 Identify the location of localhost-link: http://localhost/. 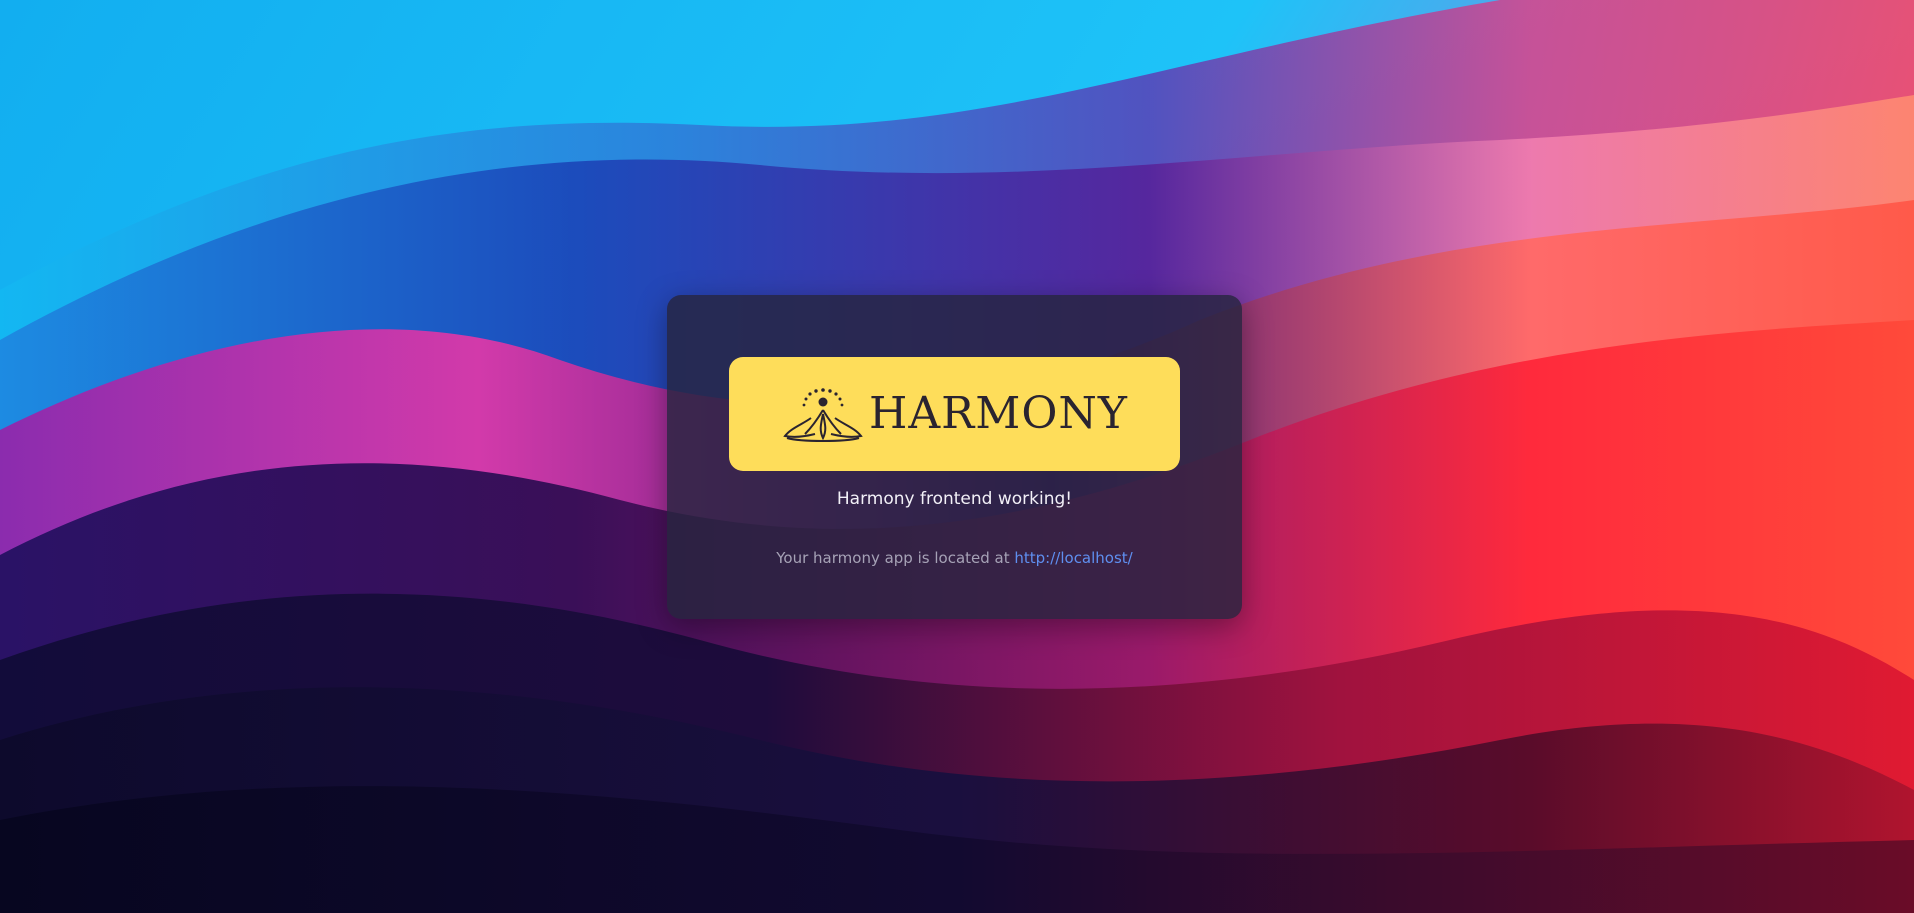
(1073, 558).